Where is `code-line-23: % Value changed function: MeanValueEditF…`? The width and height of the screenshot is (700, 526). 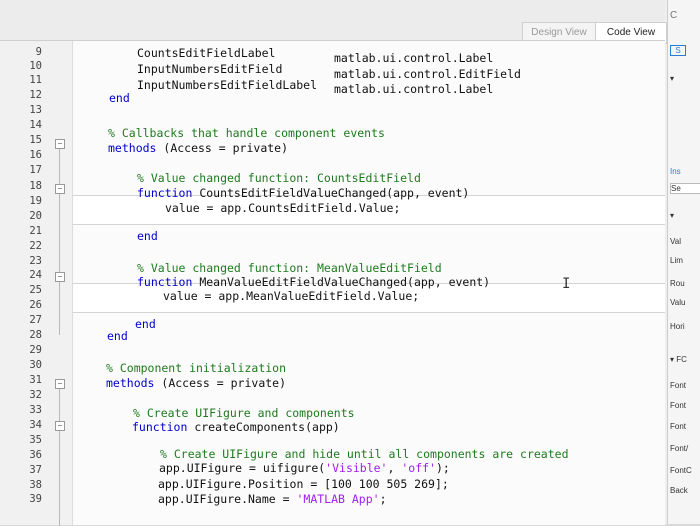
code-line-23: % Value changed function: MeanValueEditF… is located at coordinates (289, 268).